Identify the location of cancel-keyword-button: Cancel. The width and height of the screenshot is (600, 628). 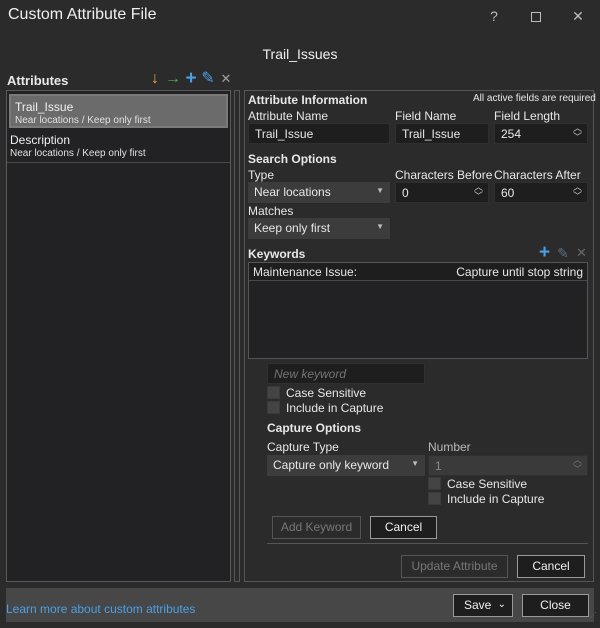
(403, 527).